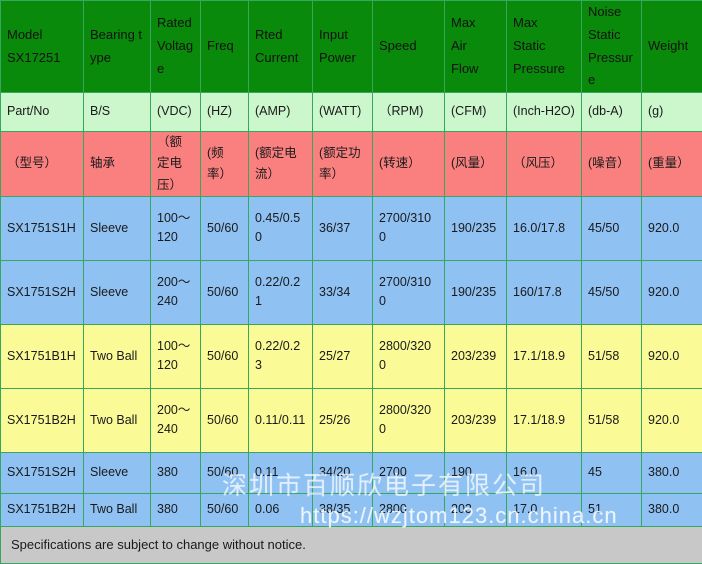 This screenshot has height=564, width=702. What do you see at coordinates (281, 472) in the screenshot?
I see `cell-current: 0.11` at bounding box center [281, 472].